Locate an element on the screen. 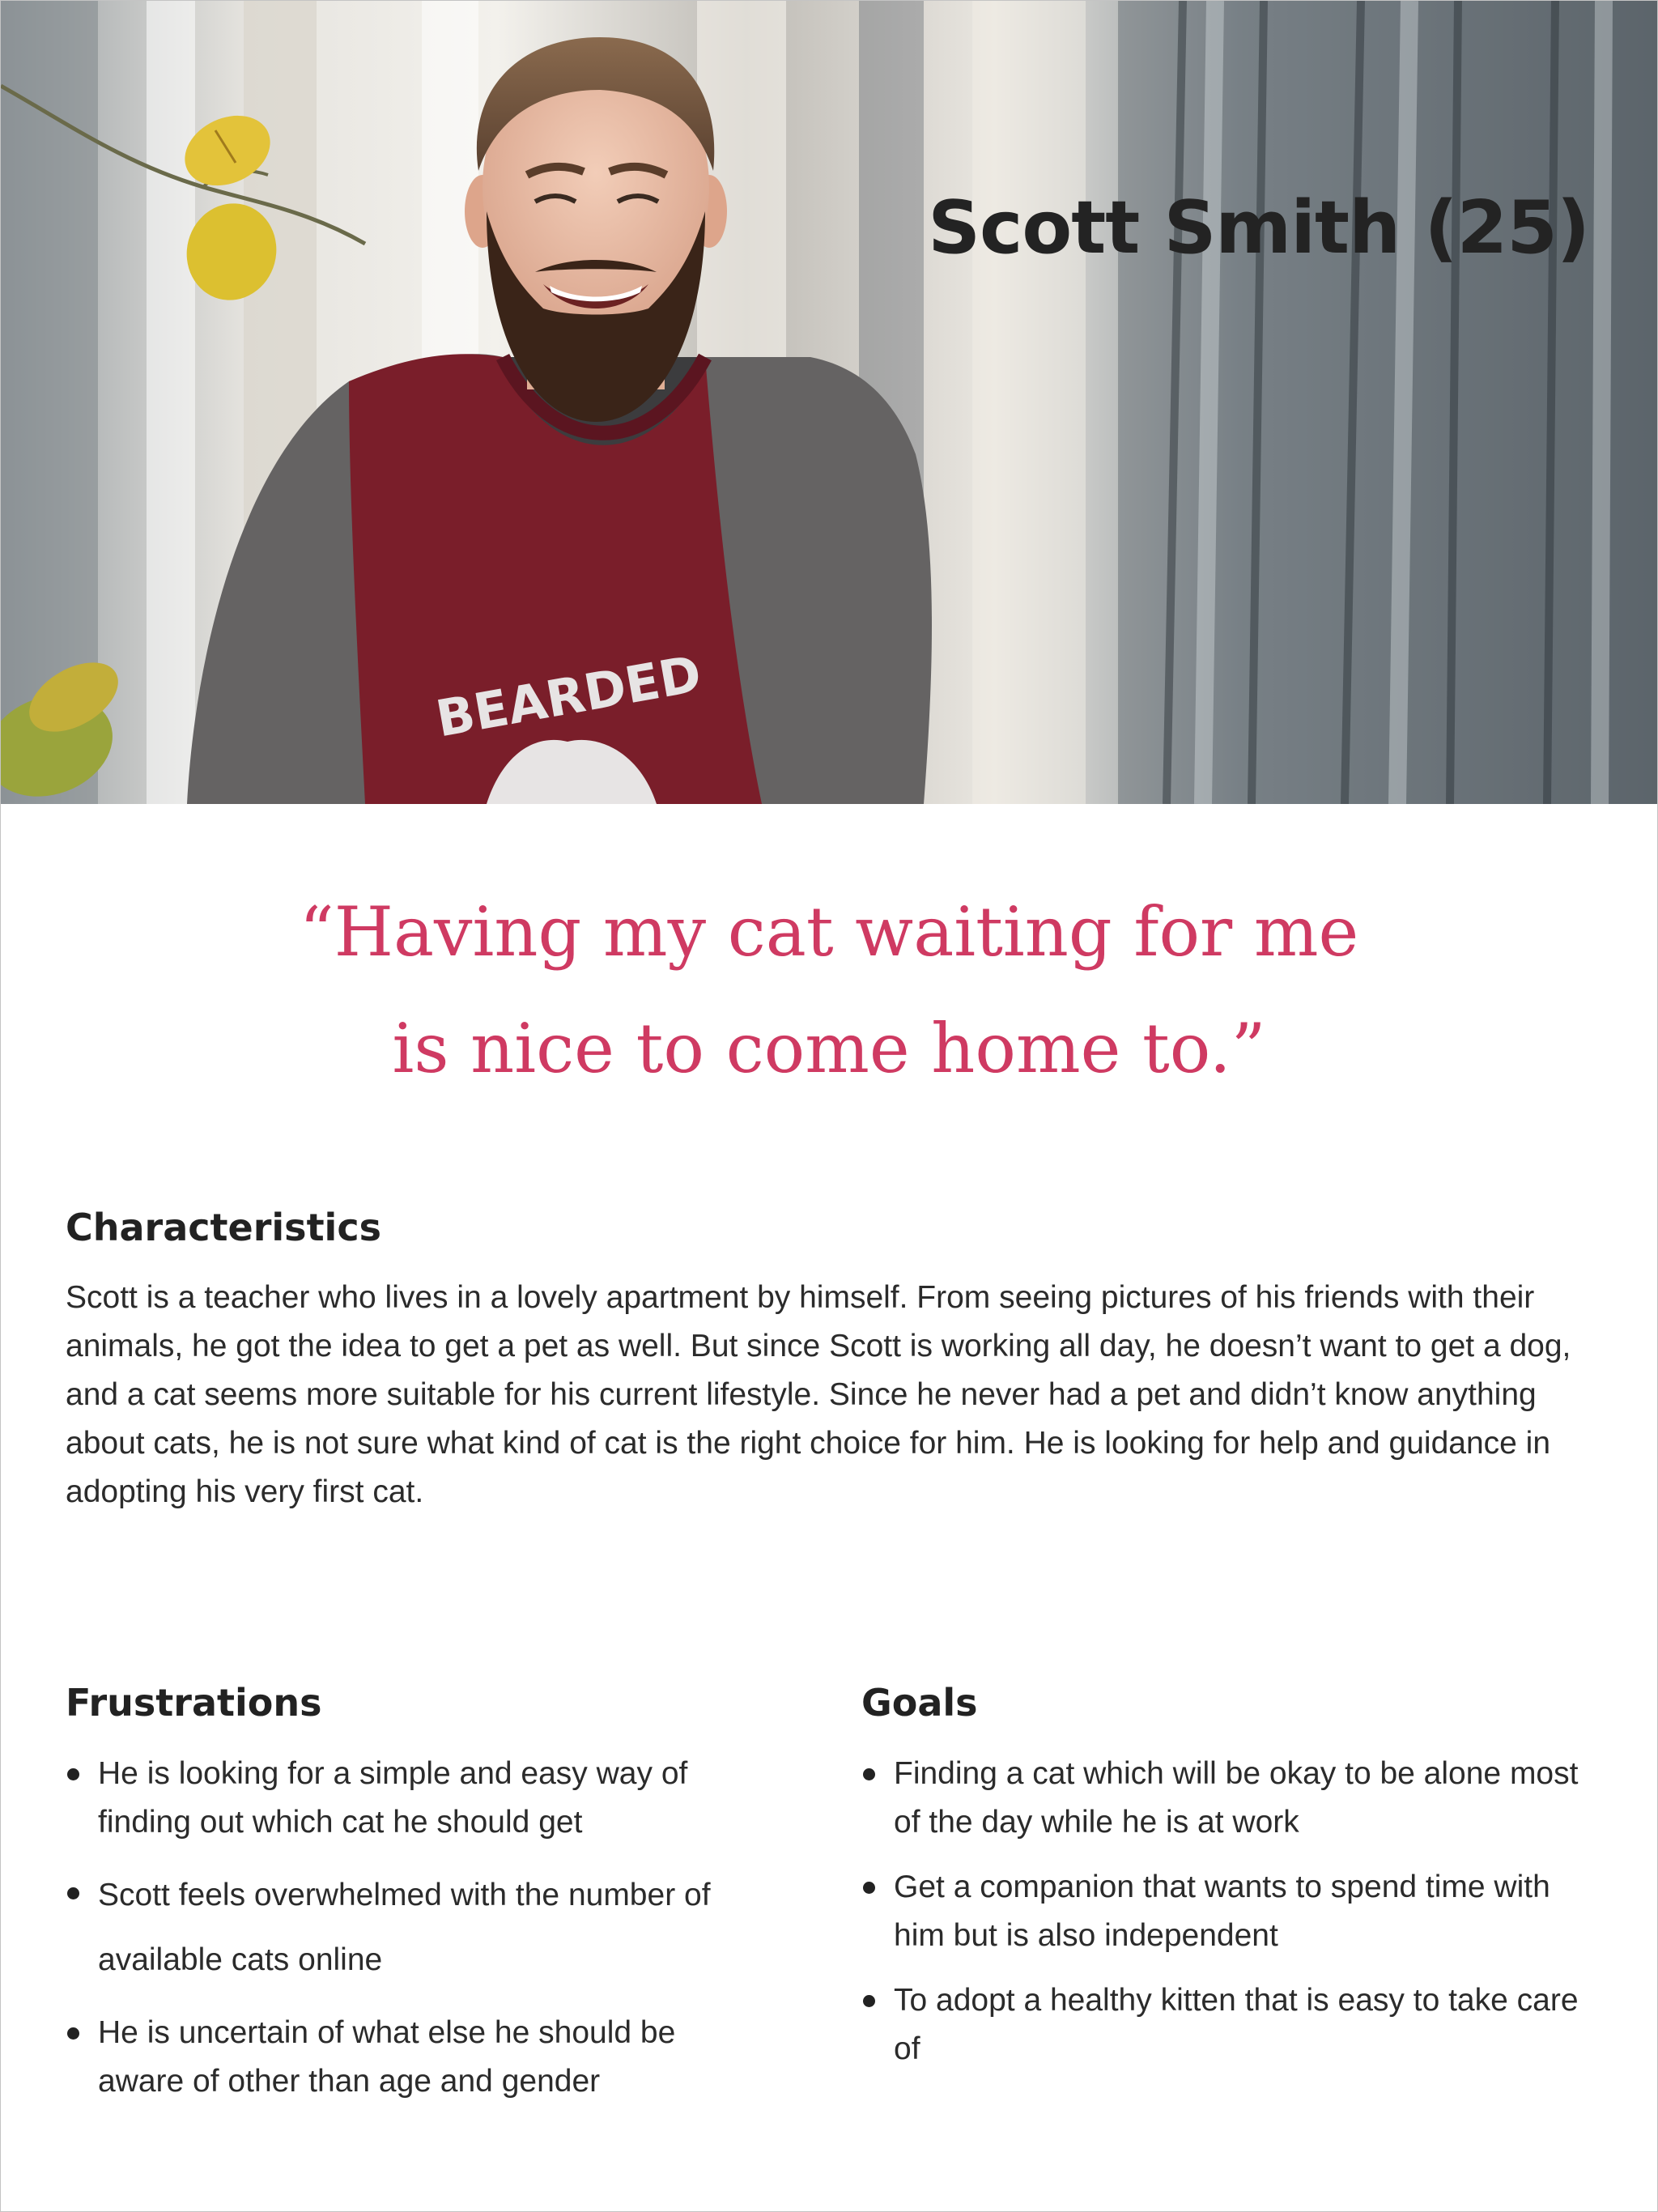 The image size is (1658, 2212). quote-line-1: “Having my cat waiting for me is located at coordinates (829, 932).